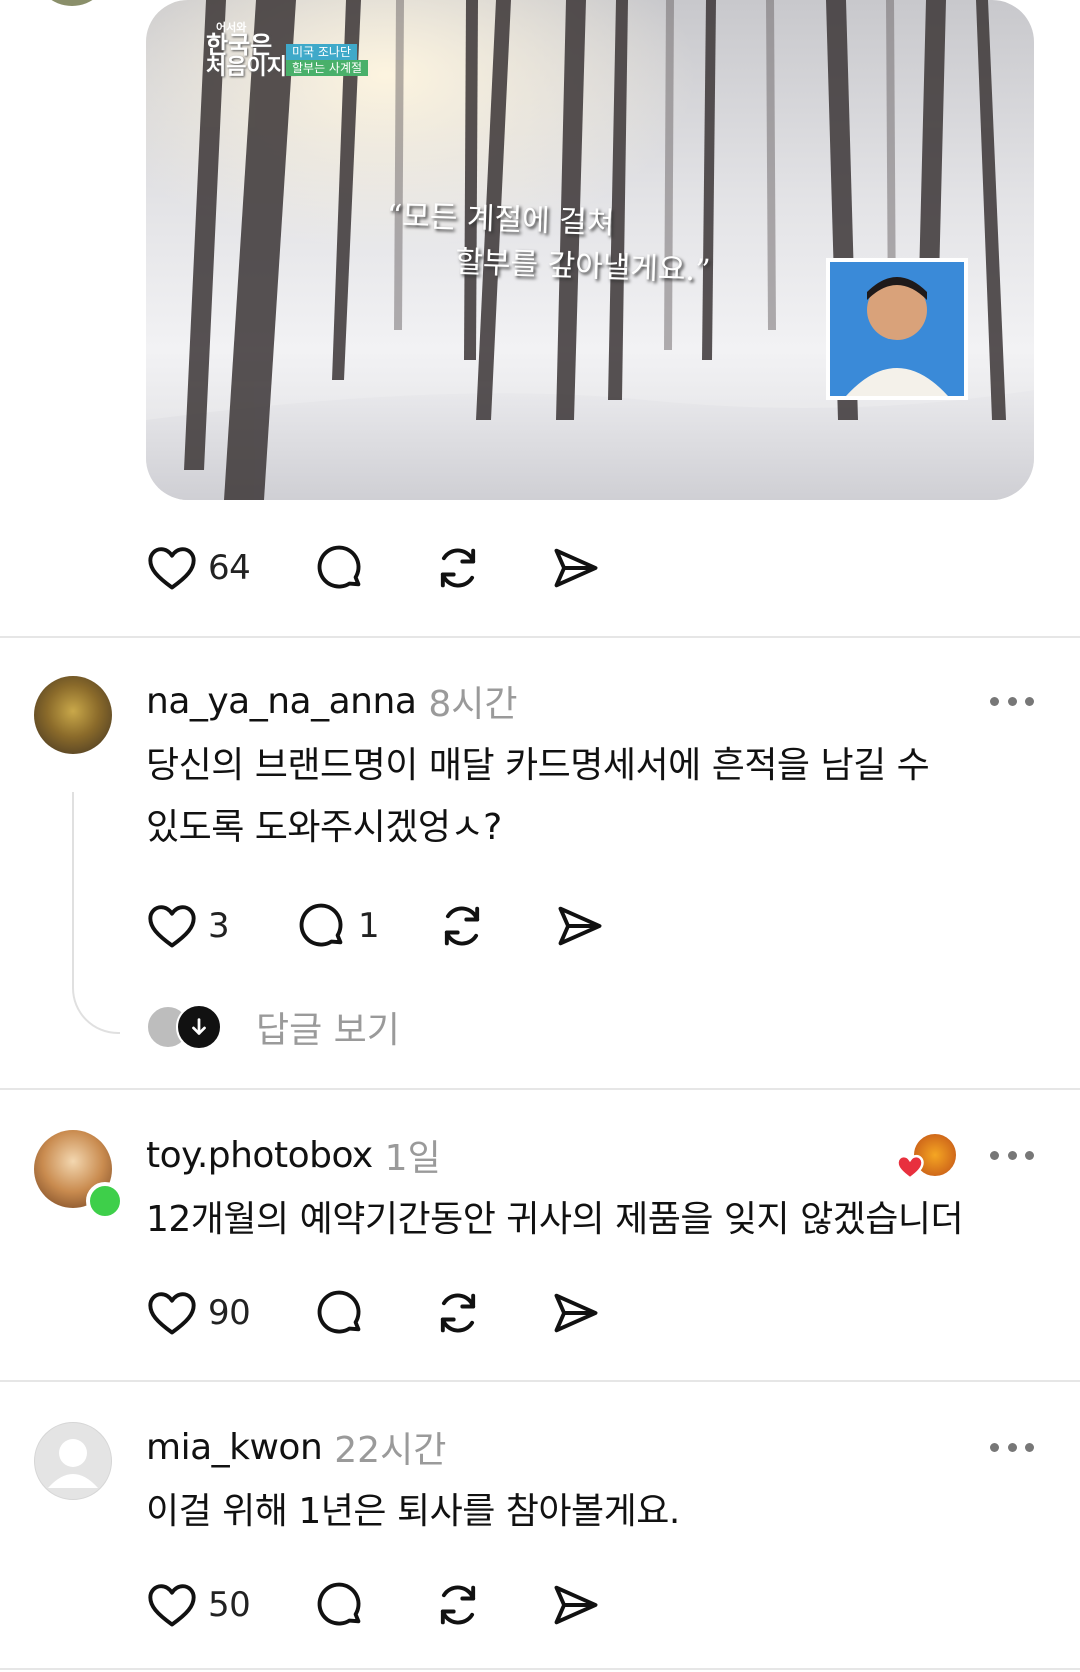 The image size is (1080, 1672). Describe the element at coordinates (327, 68) in the screenshot. I see `show-tag-line2: 할부는 사계절` at that location.